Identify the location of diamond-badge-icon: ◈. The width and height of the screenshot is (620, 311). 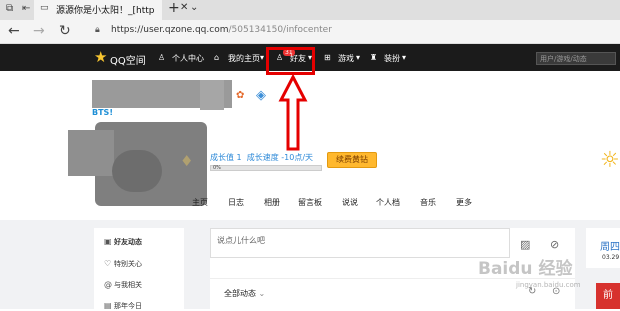
(261, 95).